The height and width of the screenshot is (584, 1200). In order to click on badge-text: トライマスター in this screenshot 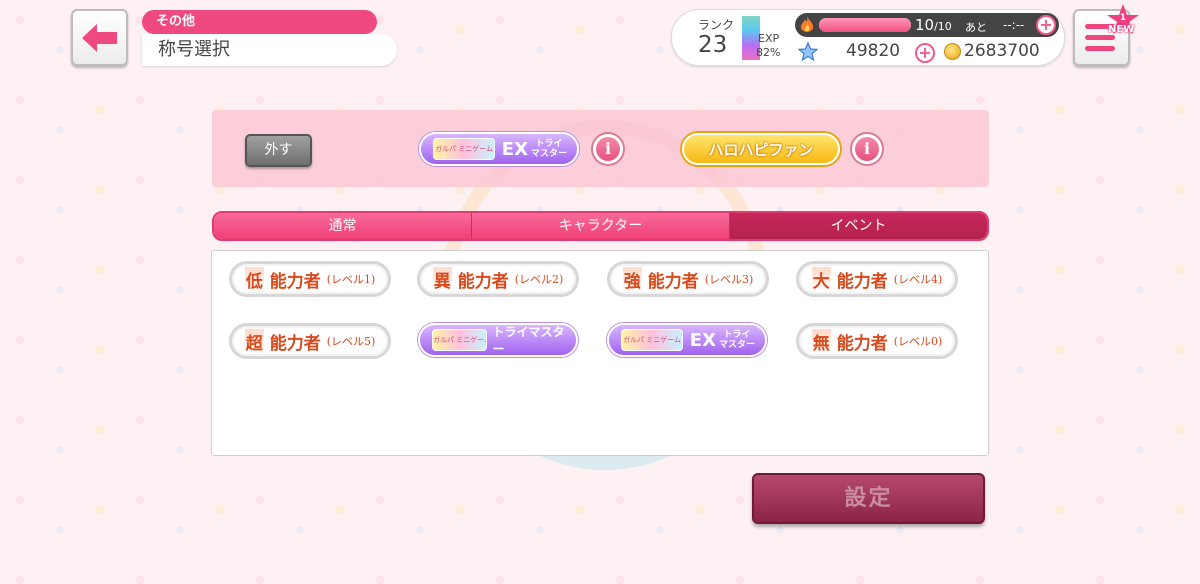, I will do `click(528, 340)`.